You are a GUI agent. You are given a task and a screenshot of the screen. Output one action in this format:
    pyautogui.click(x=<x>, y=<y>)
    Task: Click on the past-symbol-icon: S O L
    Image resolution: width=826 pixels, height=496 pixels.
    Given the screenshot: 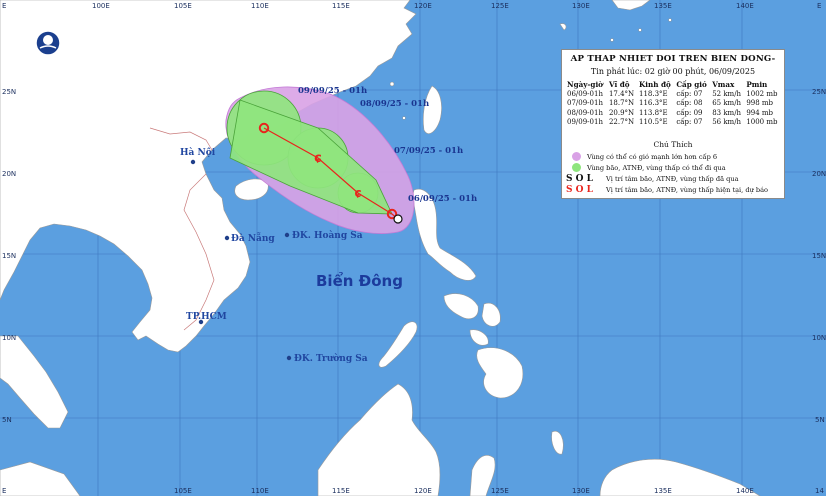 What is the action you would take?
    pyautogui.click(x=579, y=179)
    